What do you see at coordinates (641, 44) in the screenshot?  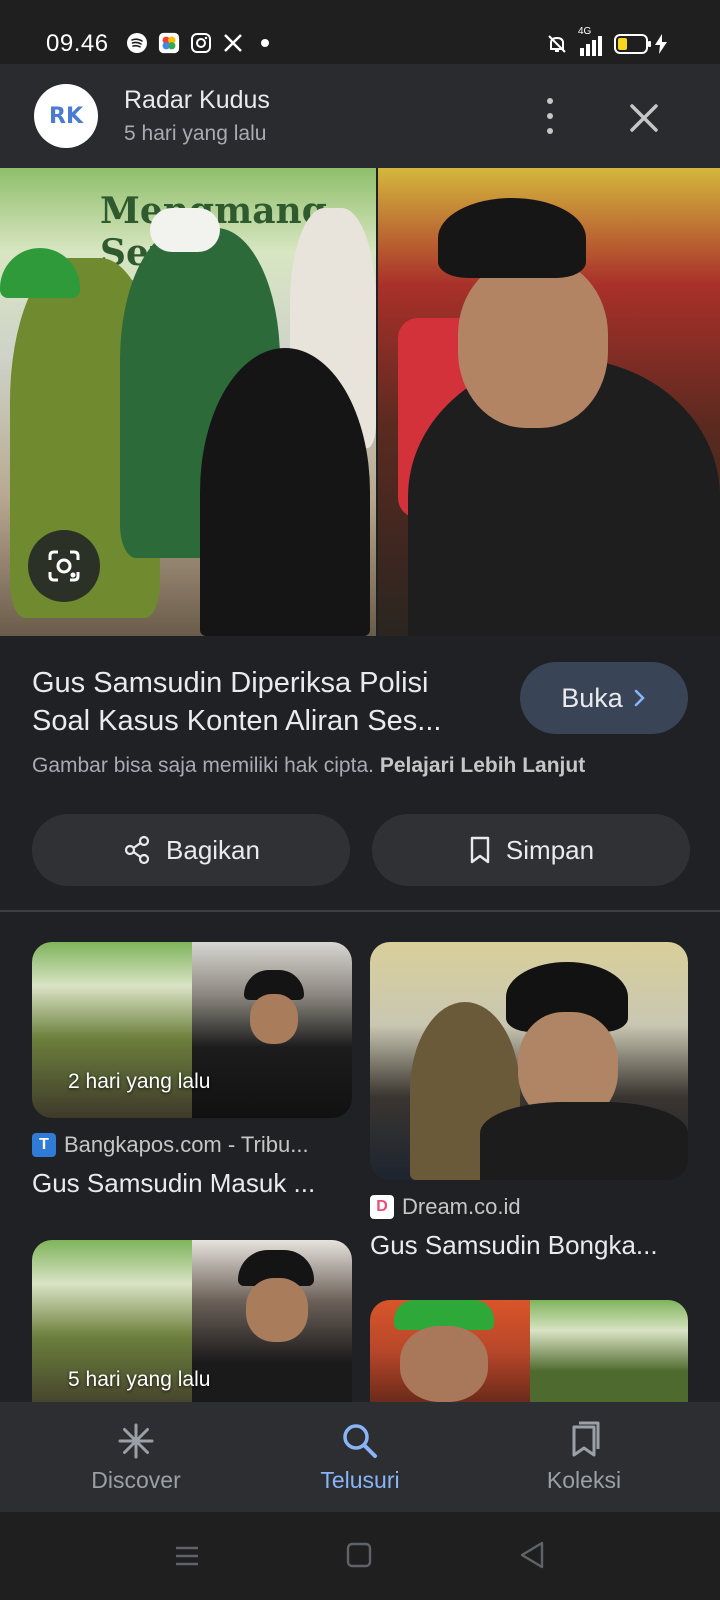 I see `battery-icon` at bounding box center [641, 44].